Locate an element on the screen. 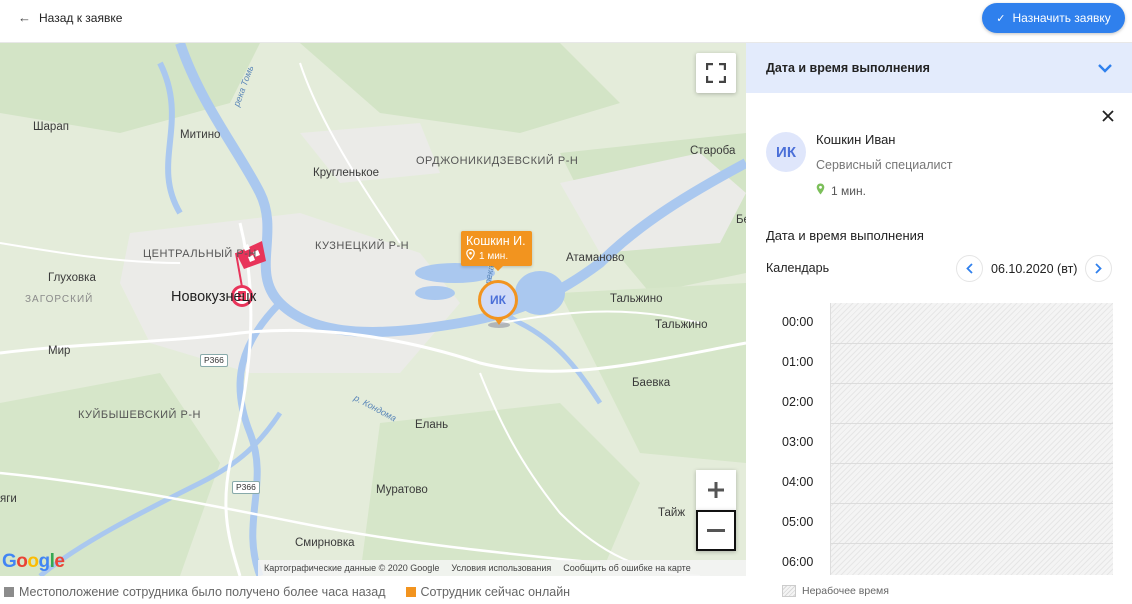 The image size is (1132, 604). map-label-baevka: Баевка is located at coordinates (651, 383).